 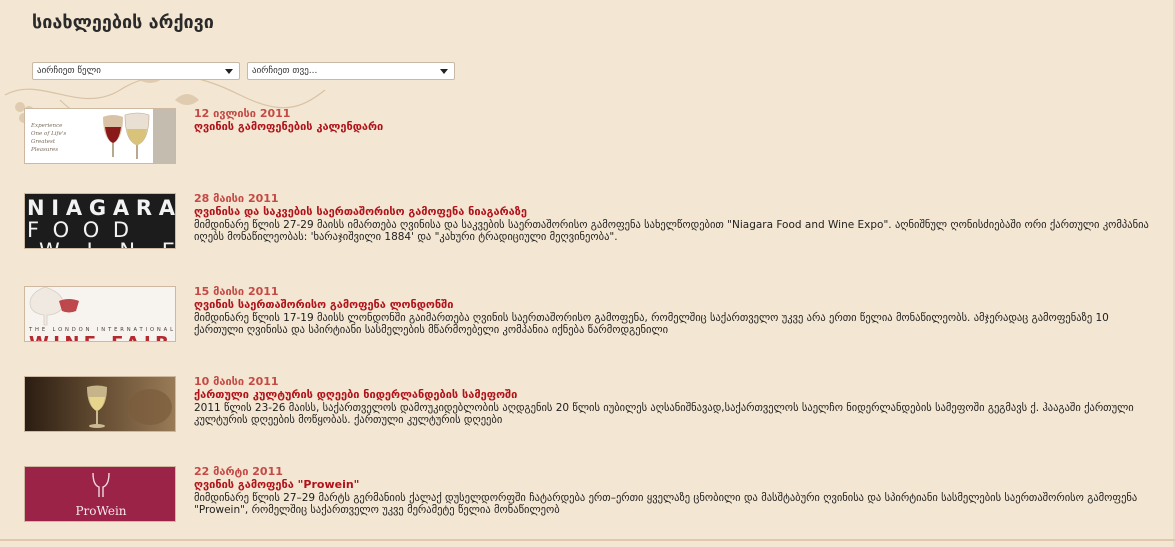 I want to click on prowein-logo: ProWein, so click(x=100, y=494).